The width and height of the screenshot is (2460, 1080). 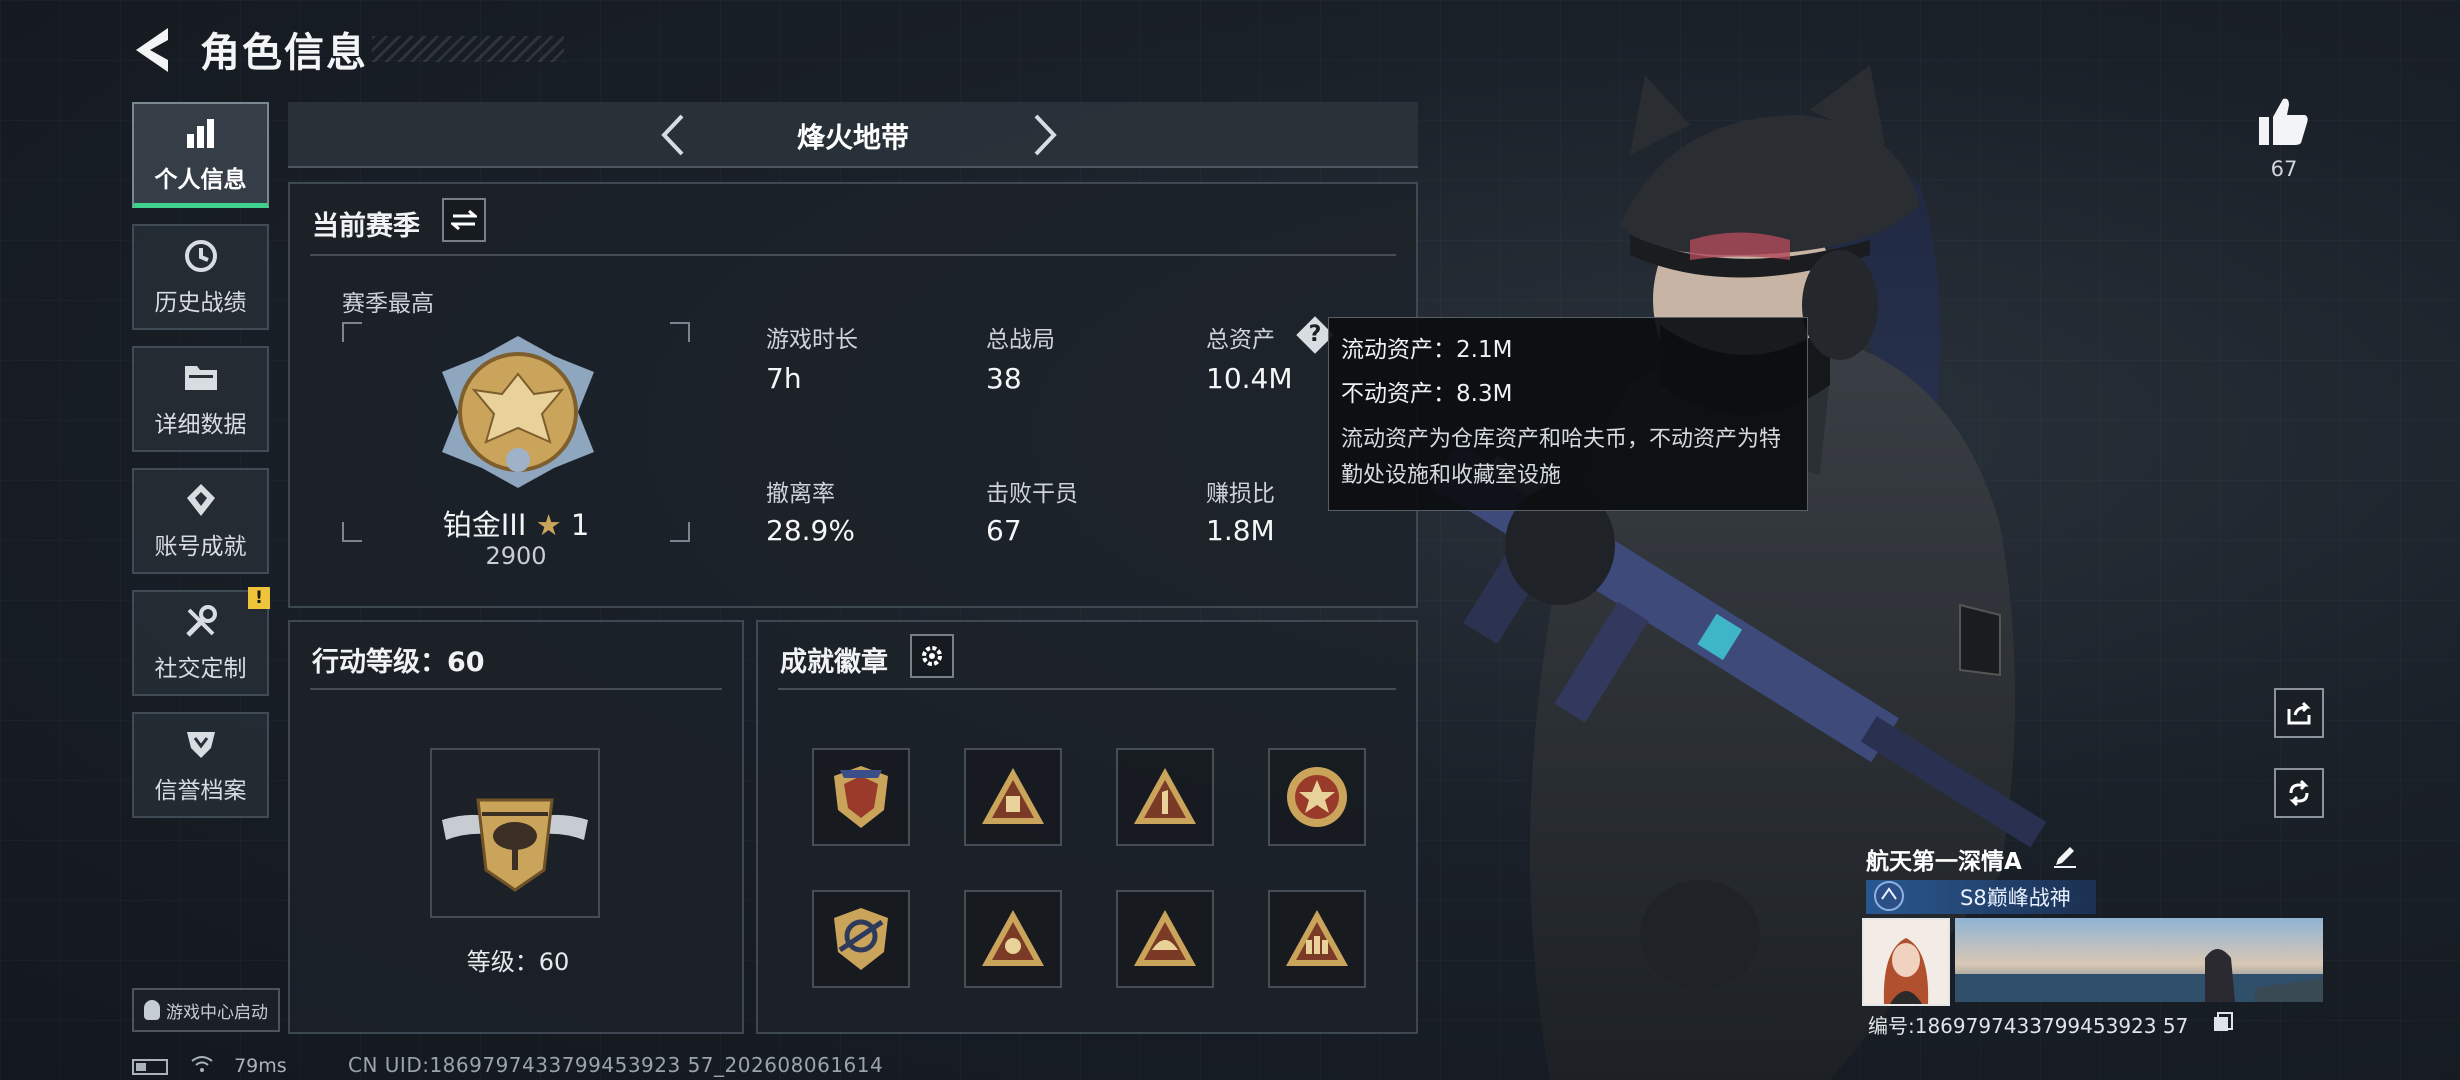 I want to click on history-clock-icon, so click(x=201, y=256).